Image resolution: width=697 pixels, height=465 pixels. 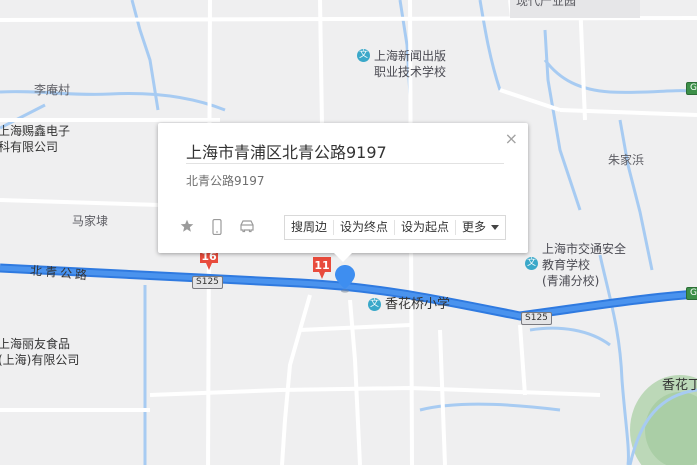 I want to click on poi-traffic-safety-school: 文 上海市交通安全 教育学校 (青浦分校), so click(x=575, y=265).